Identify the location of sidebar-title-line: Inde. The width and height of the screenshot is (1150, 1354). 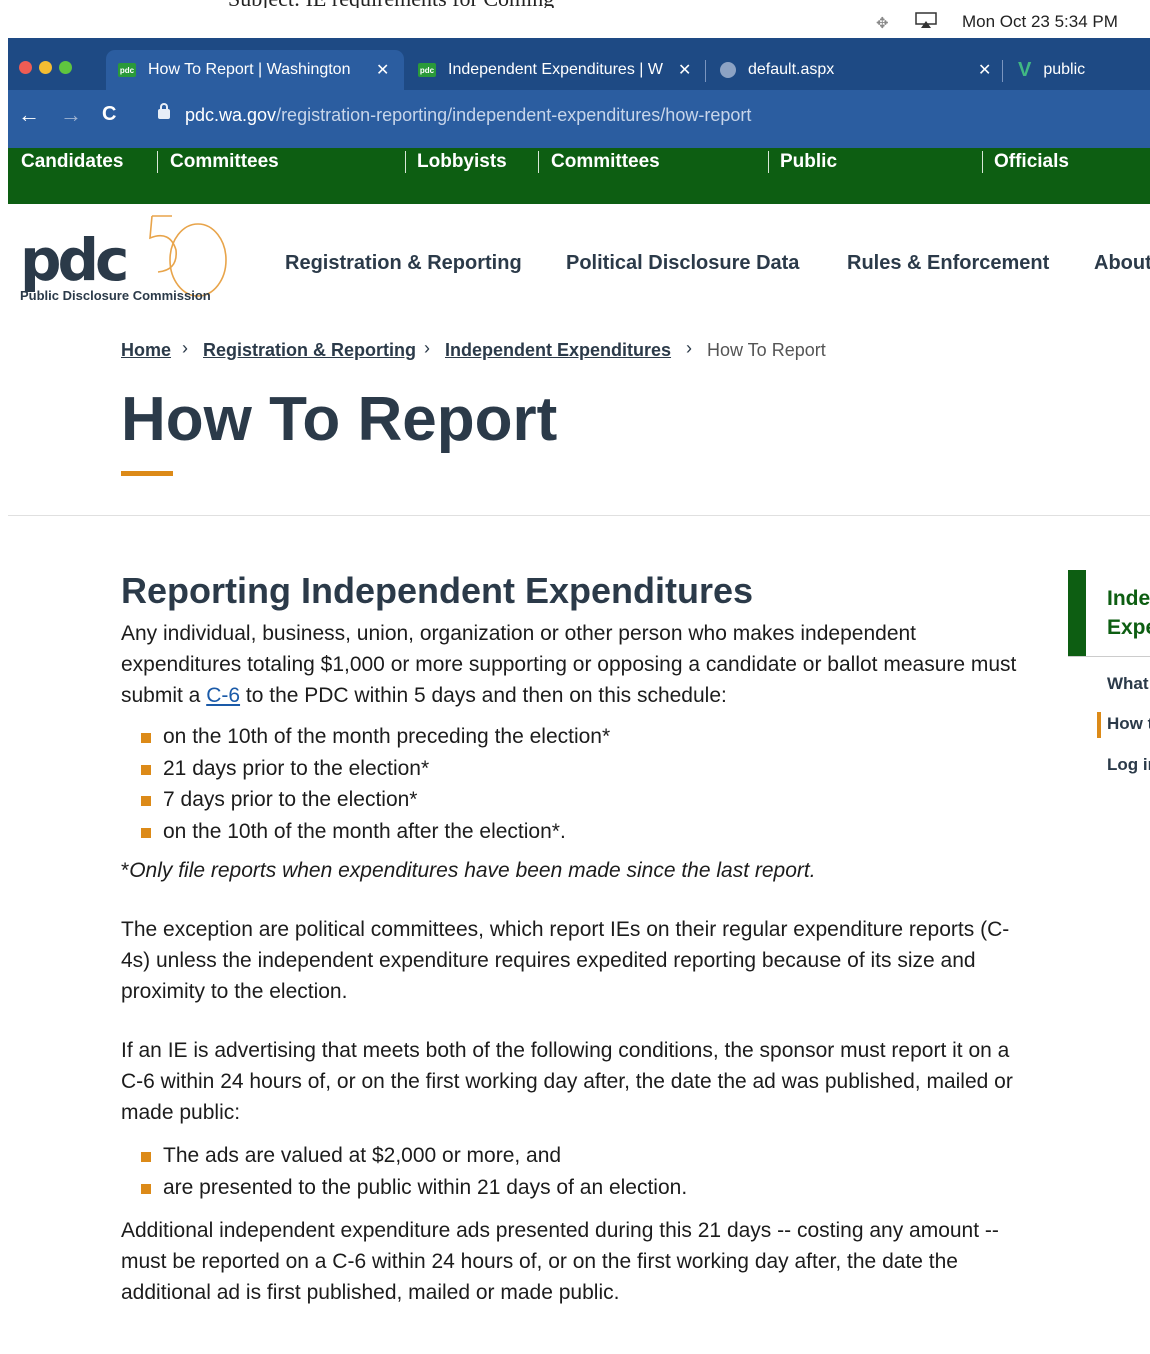
(1128, 598).